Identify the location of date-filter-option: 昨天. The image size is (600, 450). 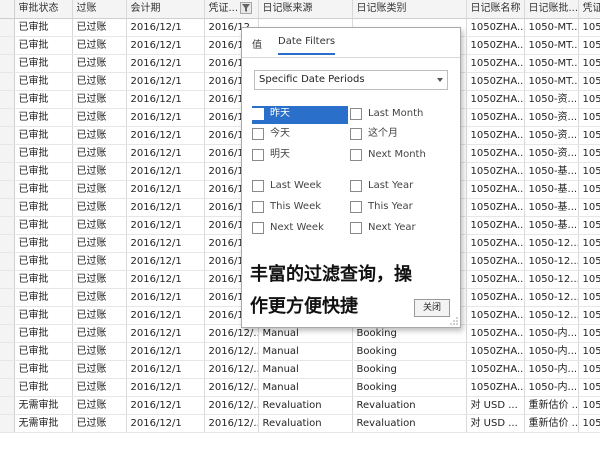
(300, 115).